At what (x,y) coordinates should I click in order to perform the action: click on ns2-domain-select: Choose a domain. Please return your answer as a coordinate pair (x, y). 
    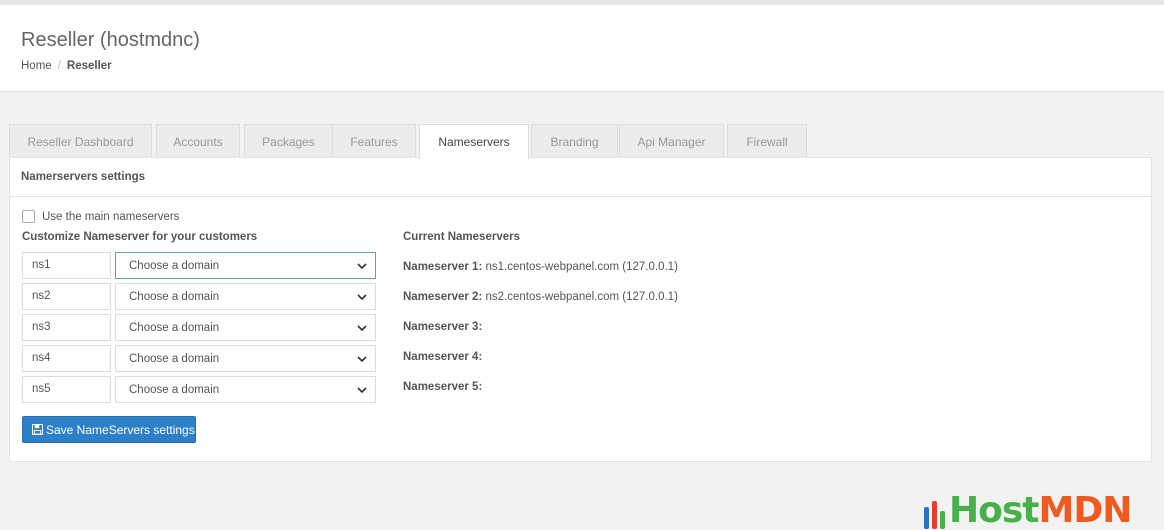
    Looking at the image, I should click on (245, 296).